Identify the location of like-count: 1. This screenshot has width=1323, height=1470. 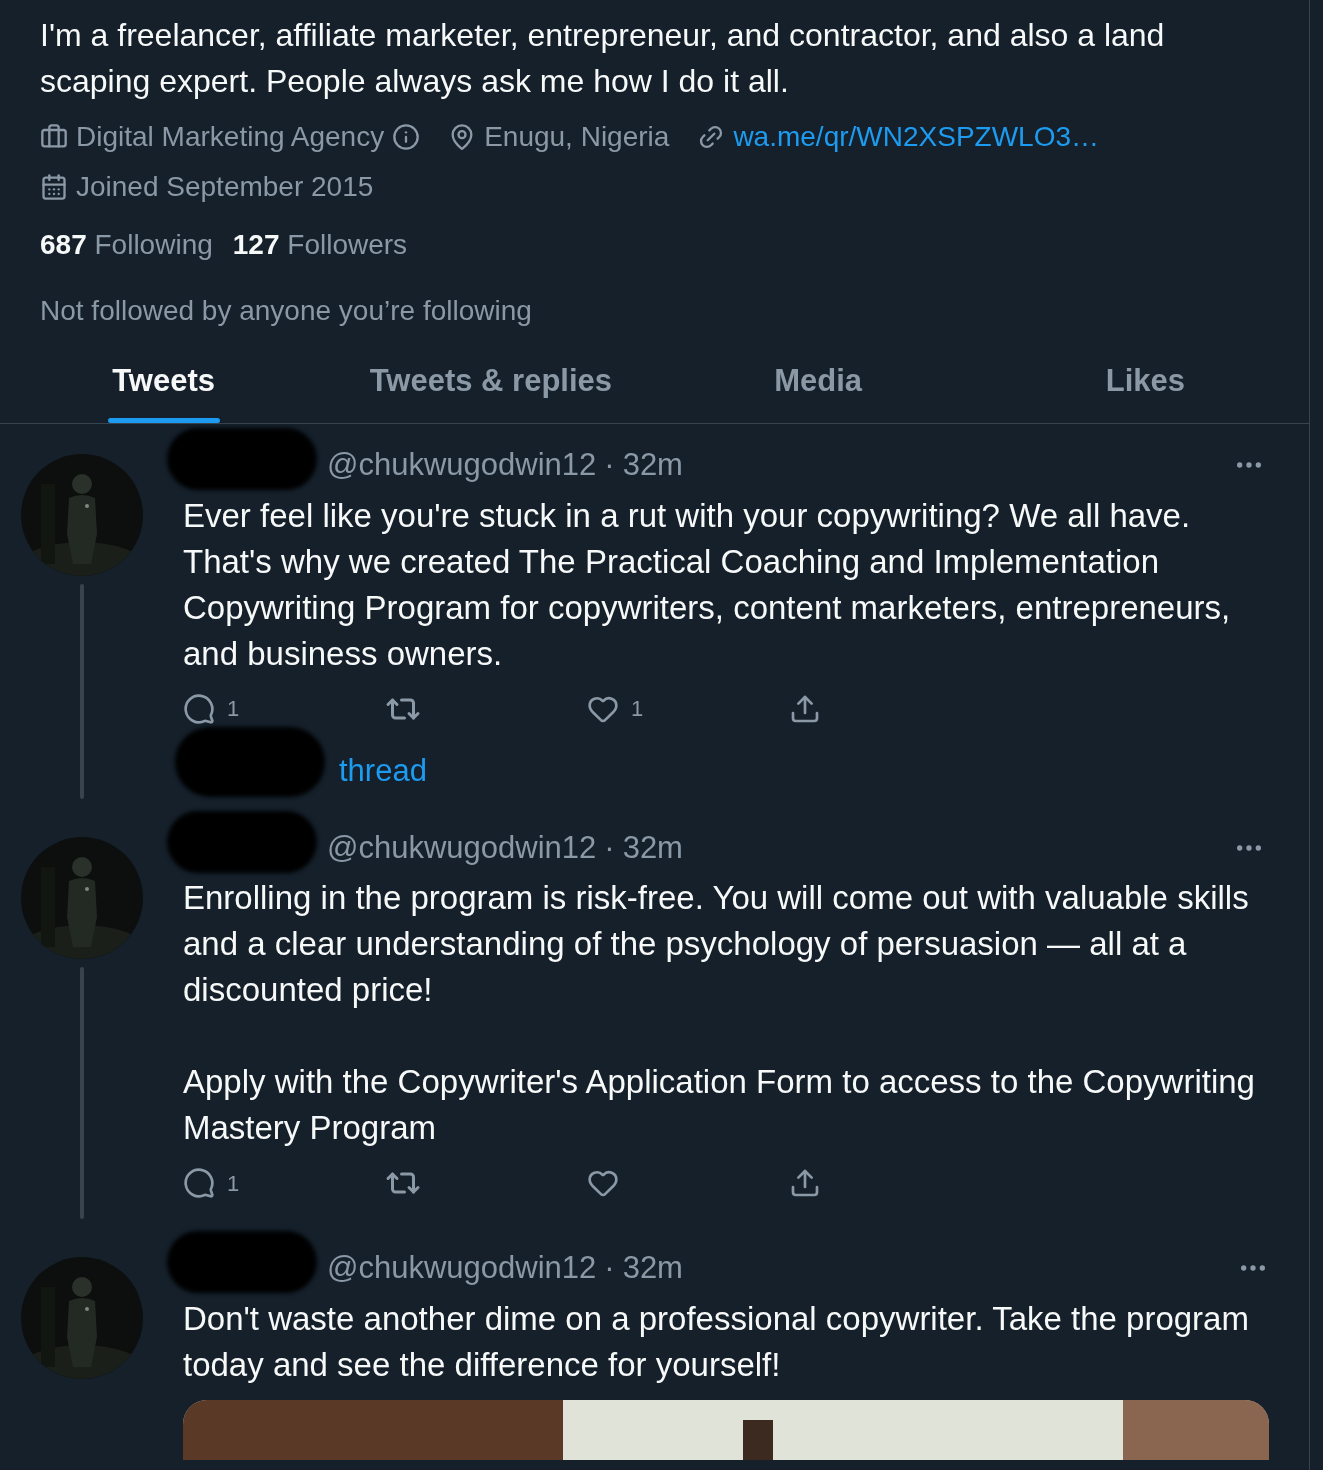
(637, 709).